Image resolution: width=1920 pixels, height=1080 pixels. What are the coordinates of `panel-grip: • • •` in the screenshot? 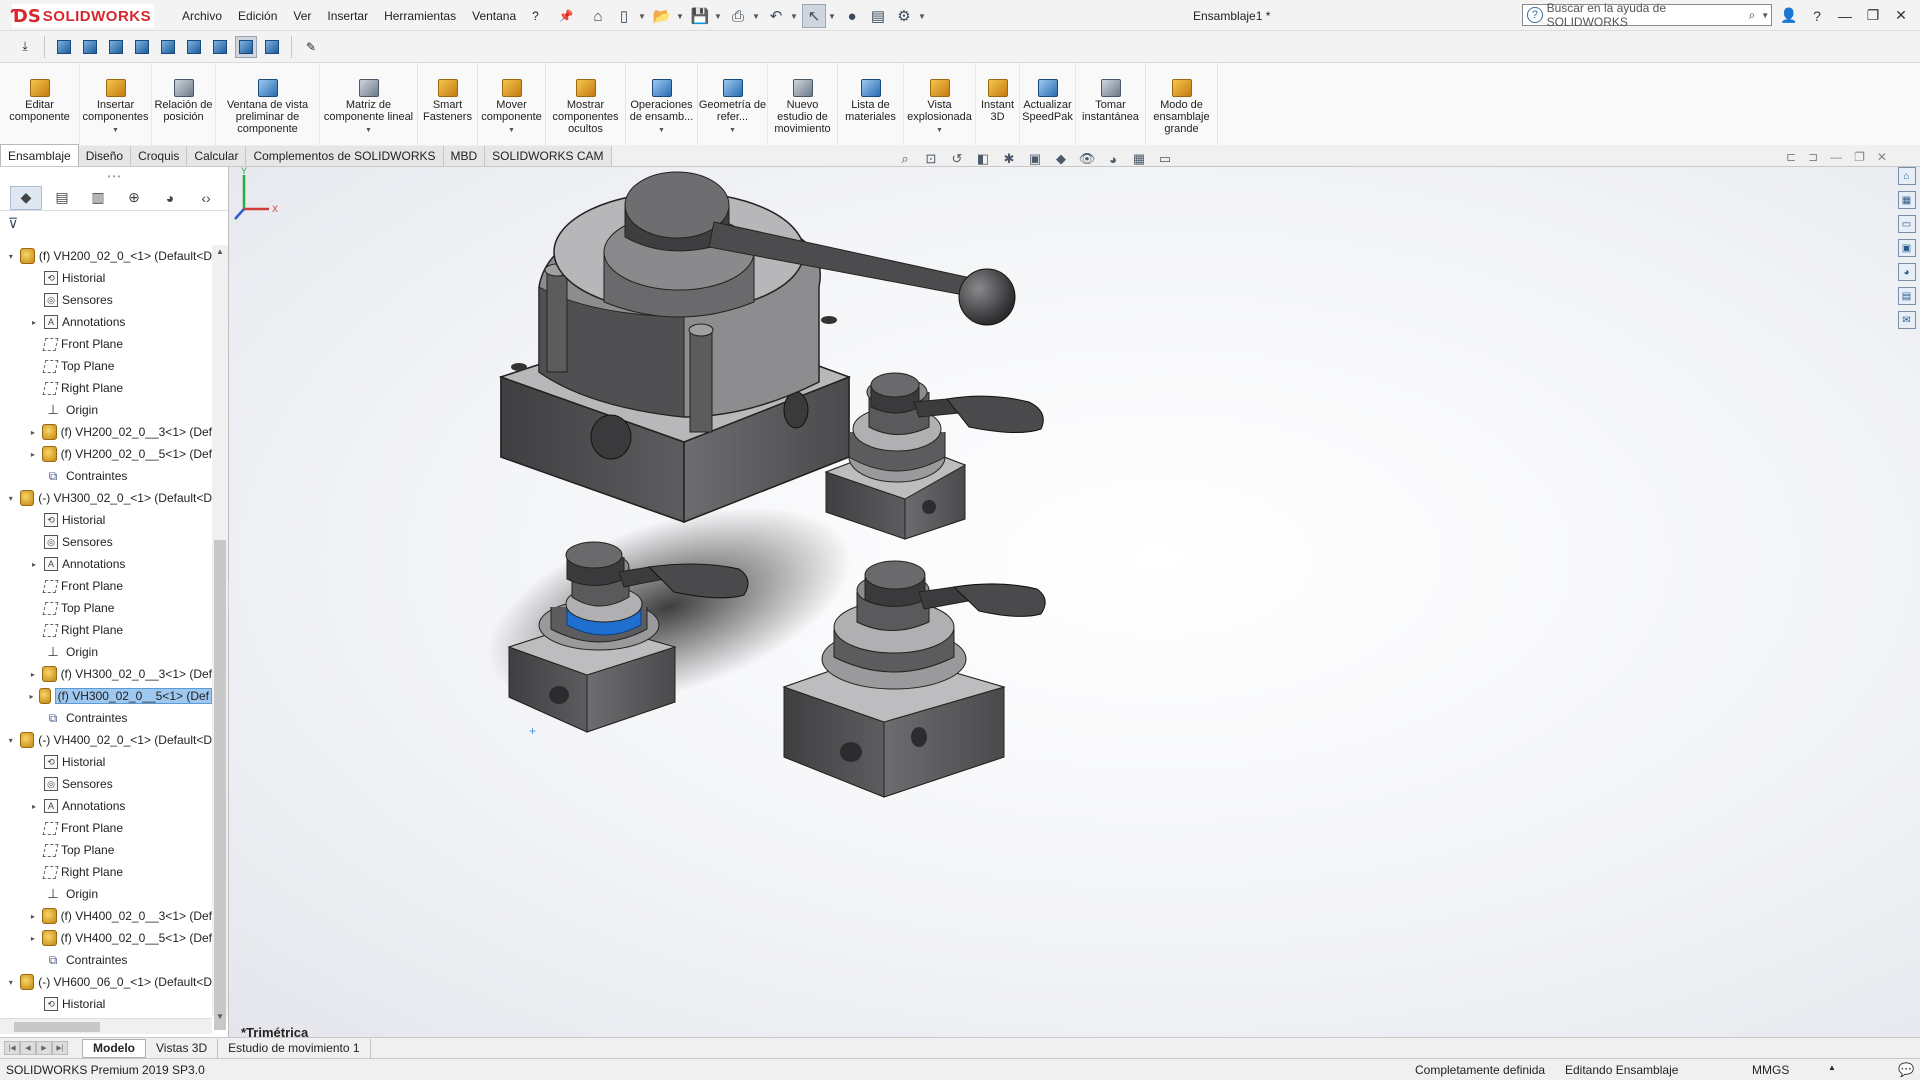 It's located at (114, 176).